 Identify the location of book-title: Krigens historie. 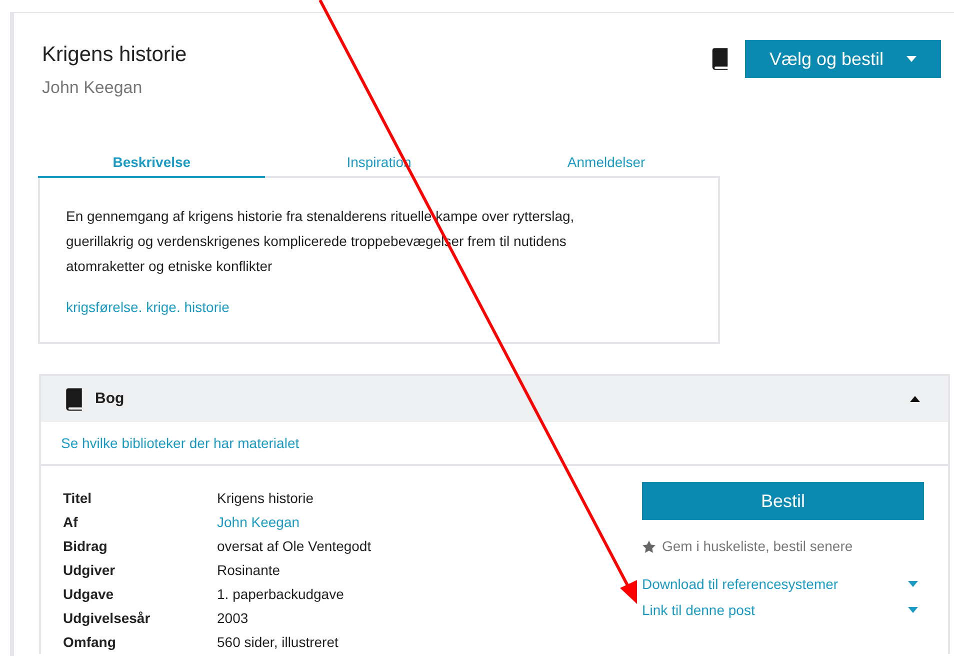
(114, 55).